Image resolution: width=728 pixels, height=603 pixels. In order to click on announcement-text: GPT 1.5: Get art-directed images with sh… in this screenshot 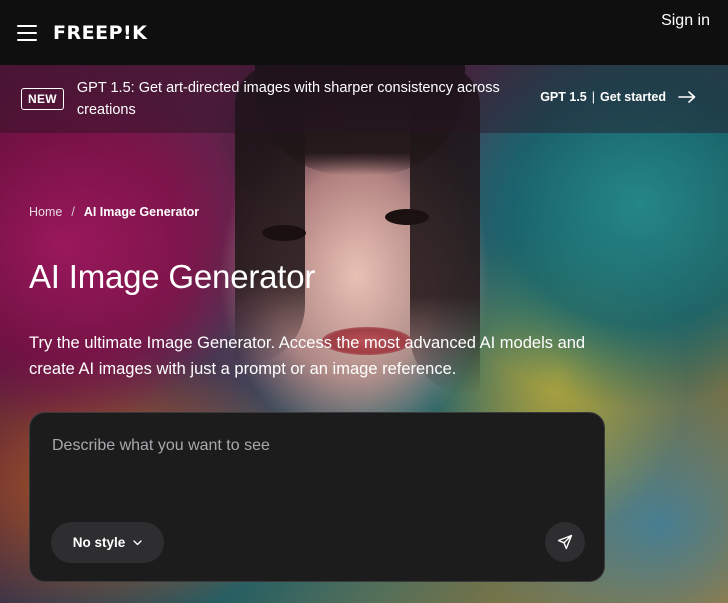, I will do `click(288, 99)`.